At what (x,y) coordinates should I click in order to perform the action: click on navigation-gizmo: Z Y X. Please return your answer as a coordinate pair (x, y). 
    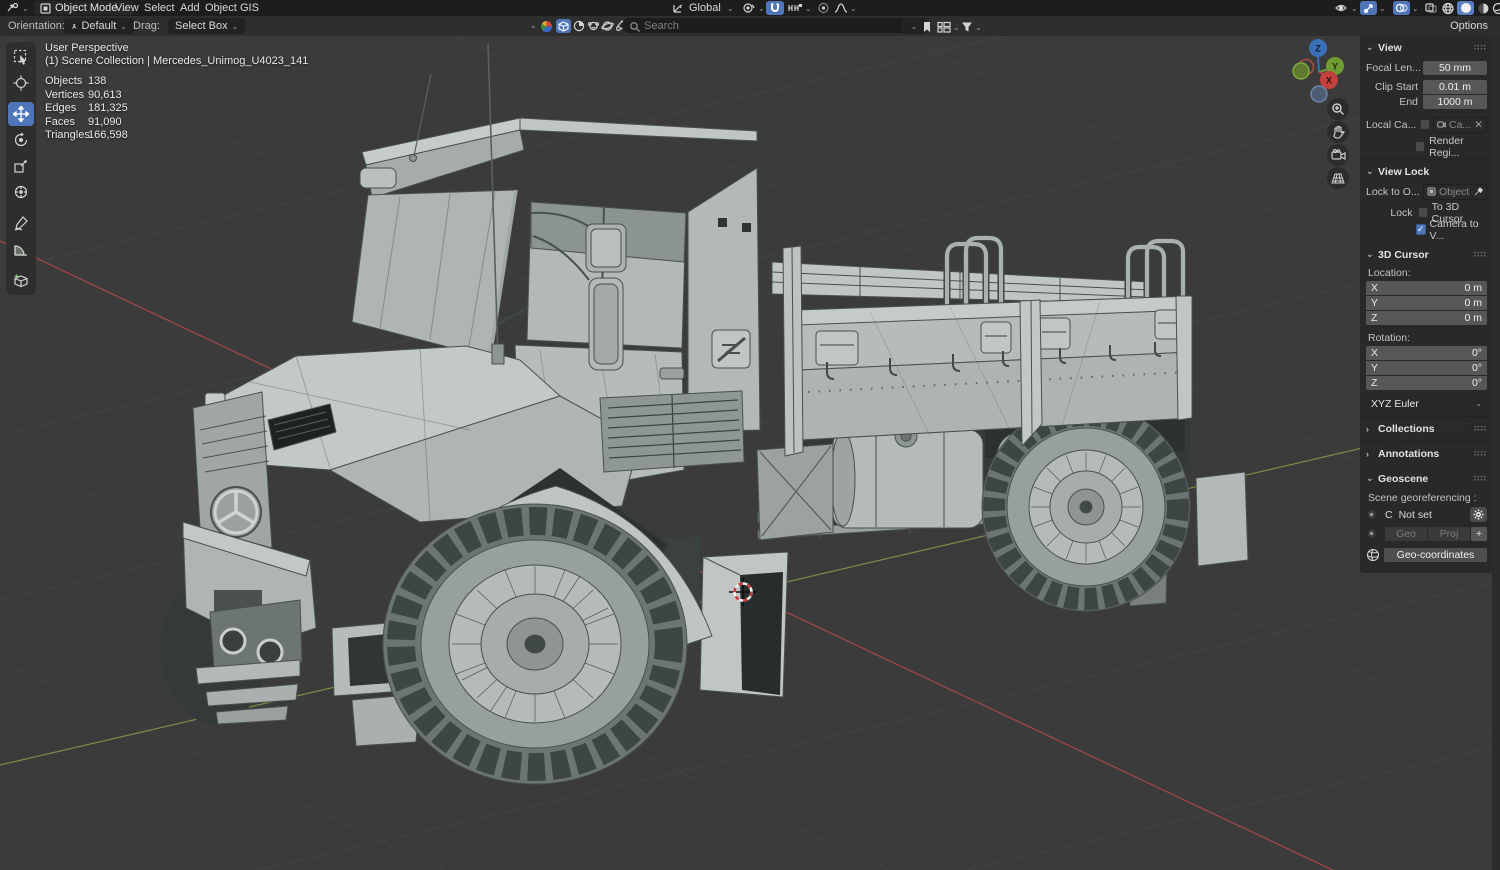
    Looking at the image, I should click on (1317, 71).